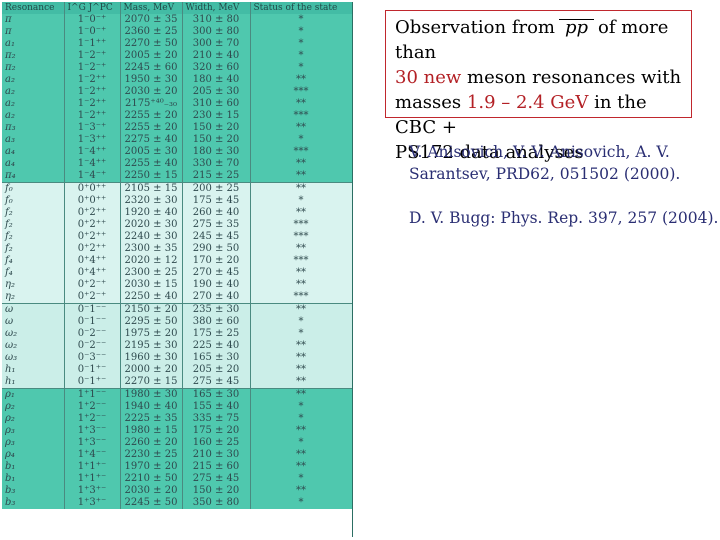 This screenshot has width=720, height=540. What do you see at coordinates (151, 273) in the screenshot?
I see `cell-mass: 2300 ± 25` at bounding box center [151, 273].